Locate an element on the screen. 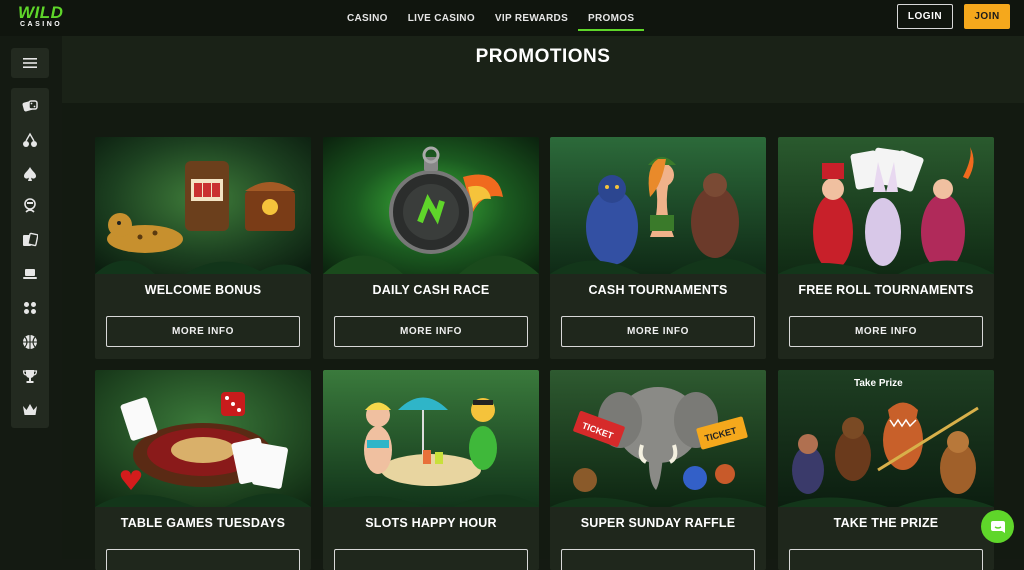 This screenshot has height=570, width=1024. sidebar-item-live-dealer is located at coordinates (30, 206).